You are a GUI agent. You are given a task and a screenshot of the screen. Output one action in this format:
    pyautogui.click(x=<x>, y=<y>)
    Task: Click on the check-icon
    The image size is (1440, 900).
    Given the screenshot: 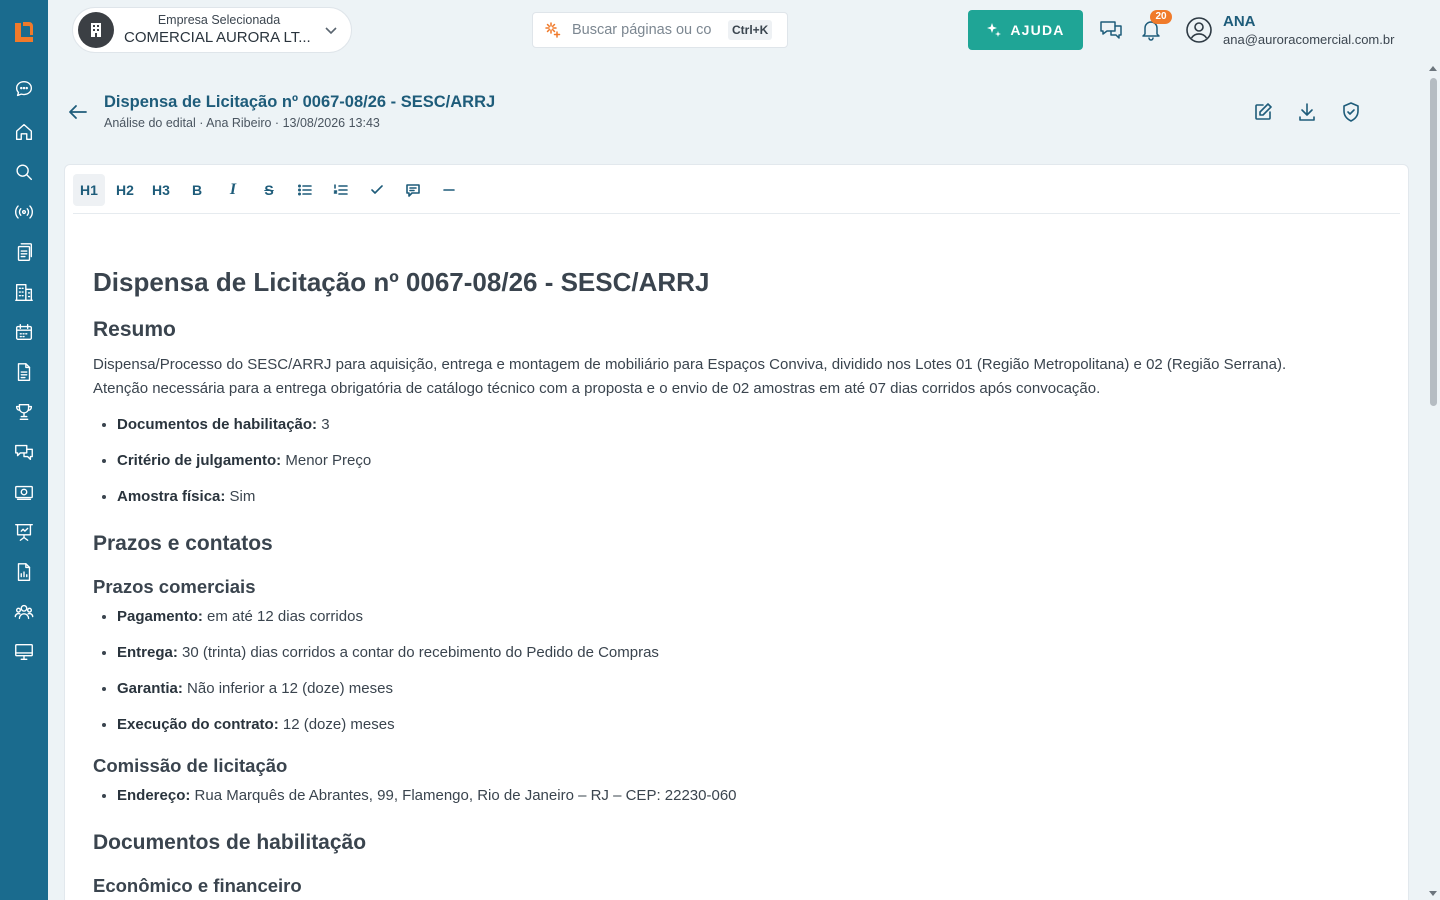 What is the action you would take?
    pyautogui.click(x=377, y=189)
    